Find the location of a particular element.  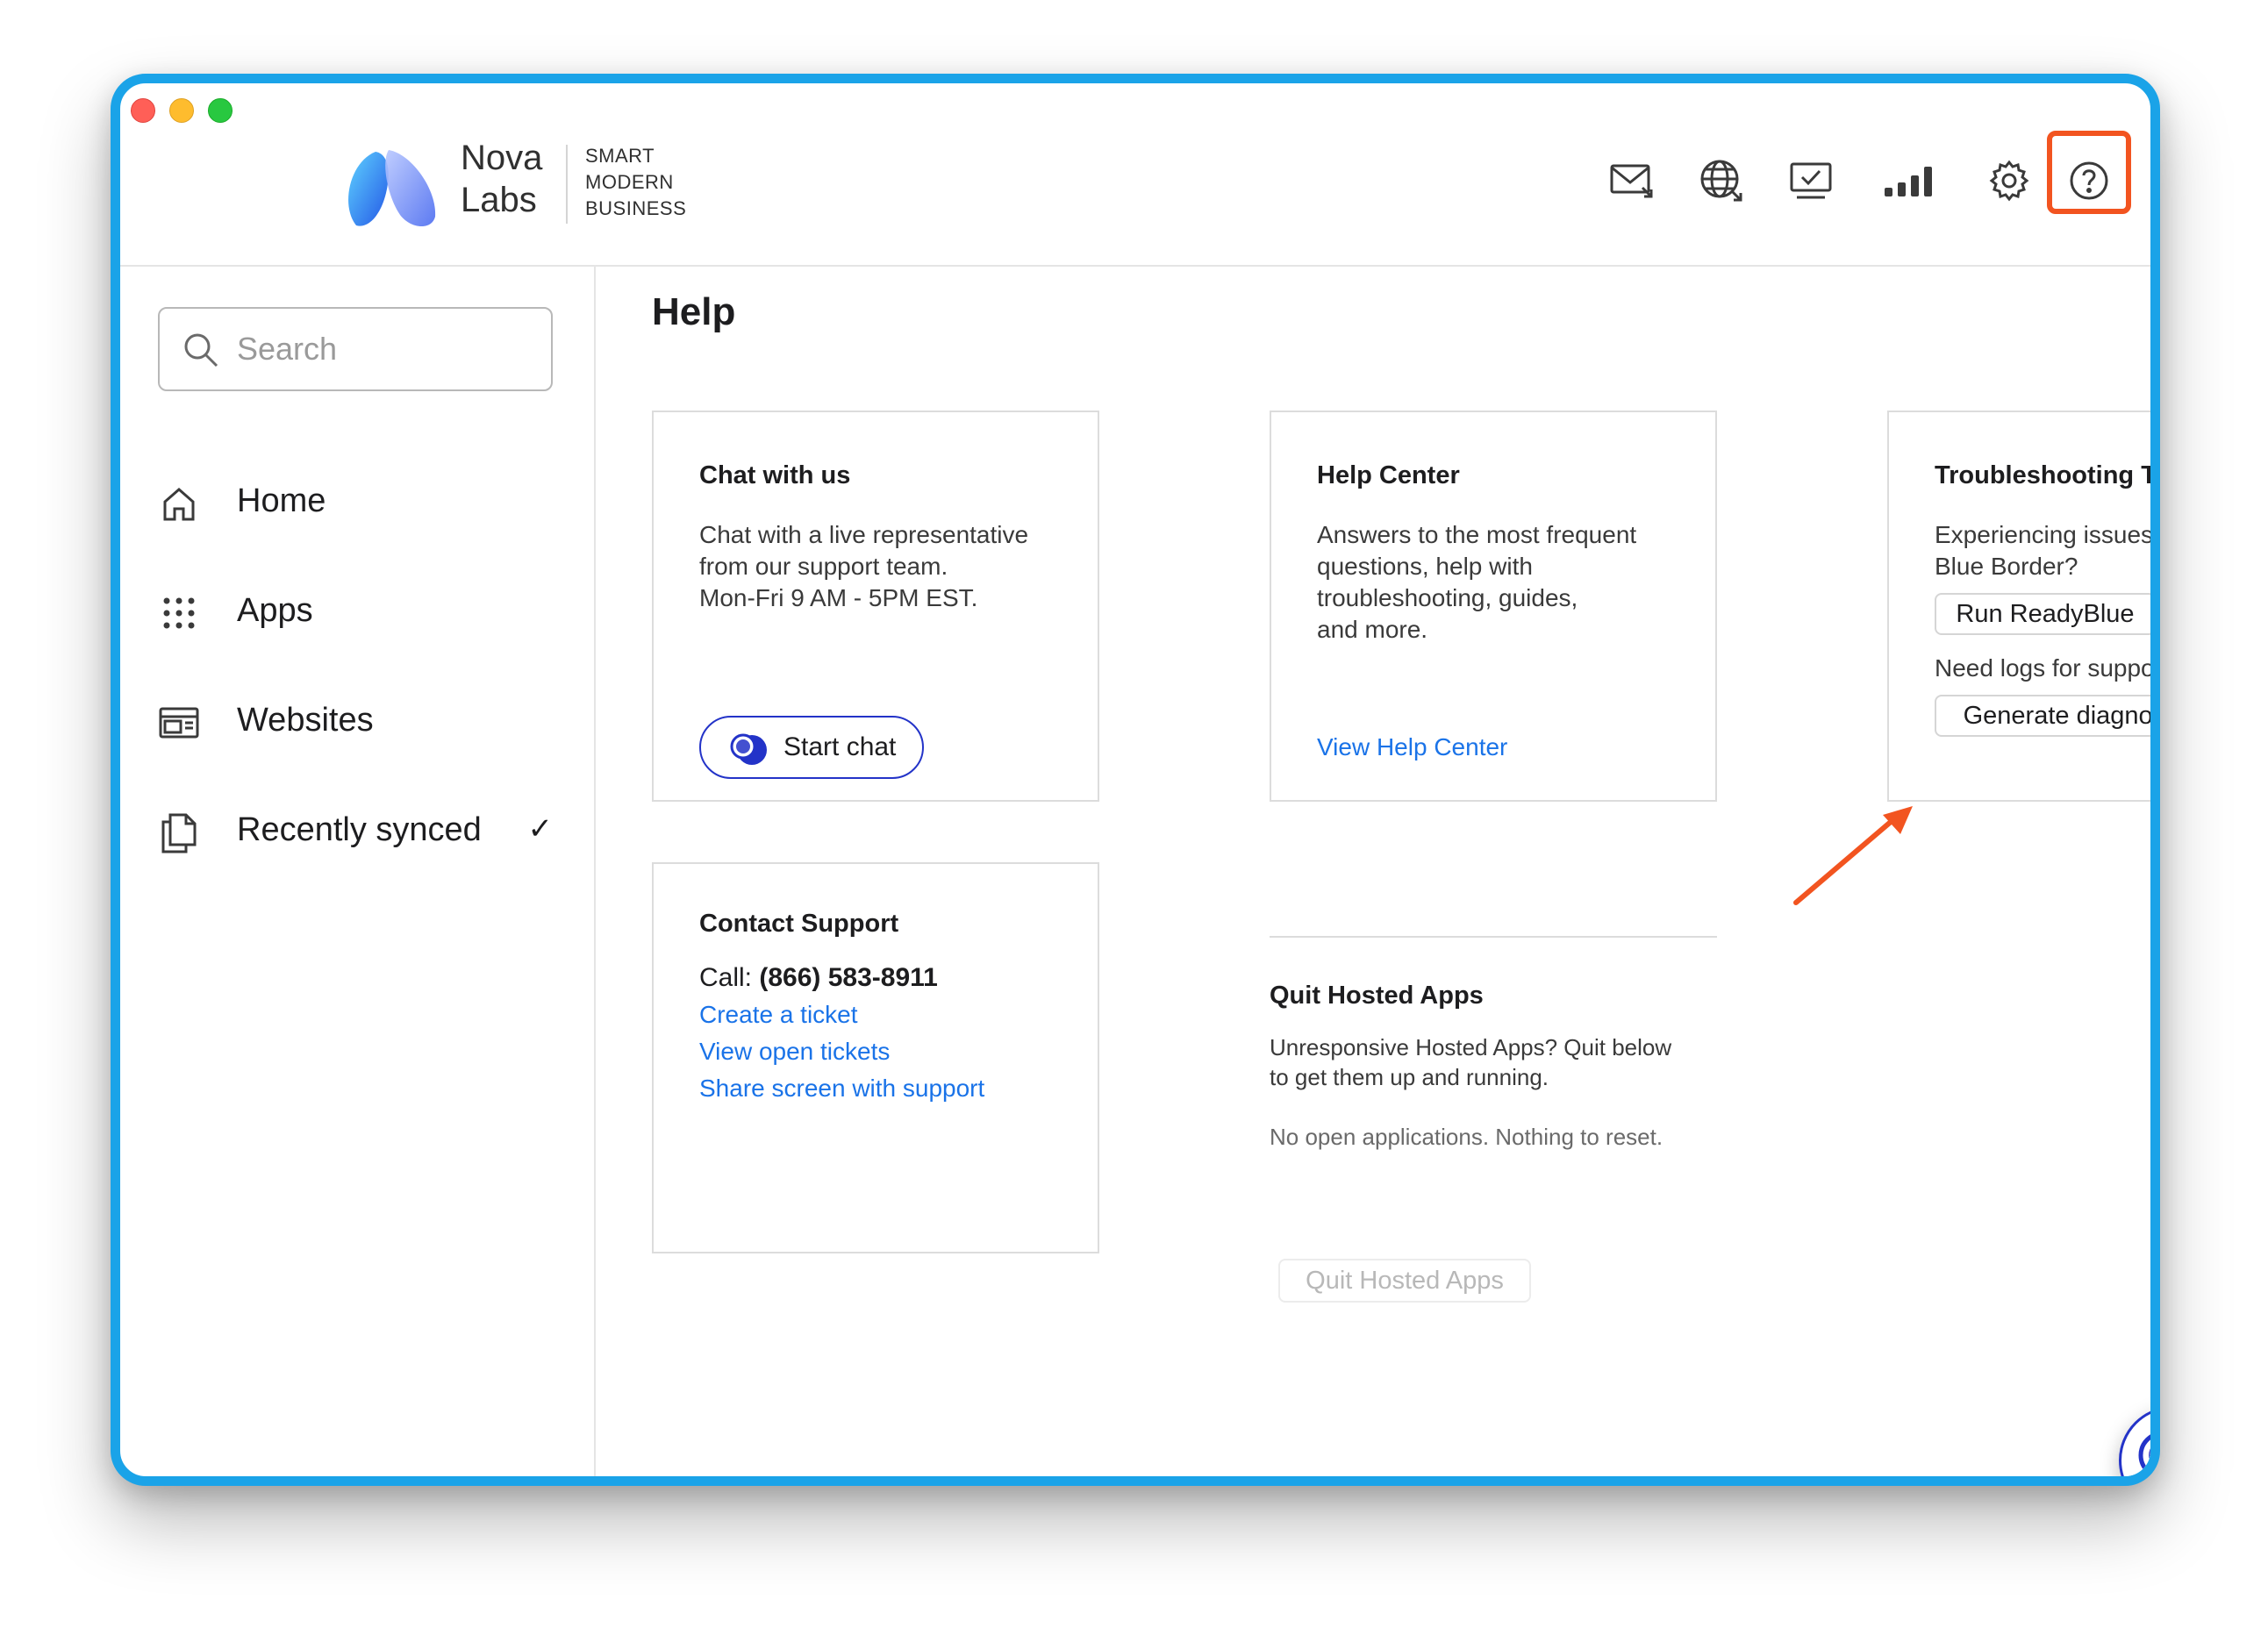

sidebar-item-home: Home is located at coordinates (360, 504).